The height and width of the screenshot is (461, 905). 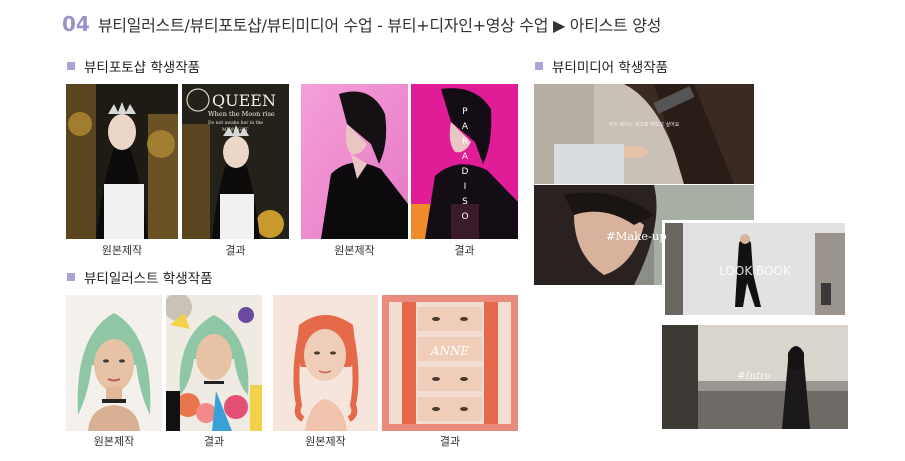 What do you see at coordinates (325, 363) in the screenshot?
I see `anne-original-illust` at bounding box center [325, 363].